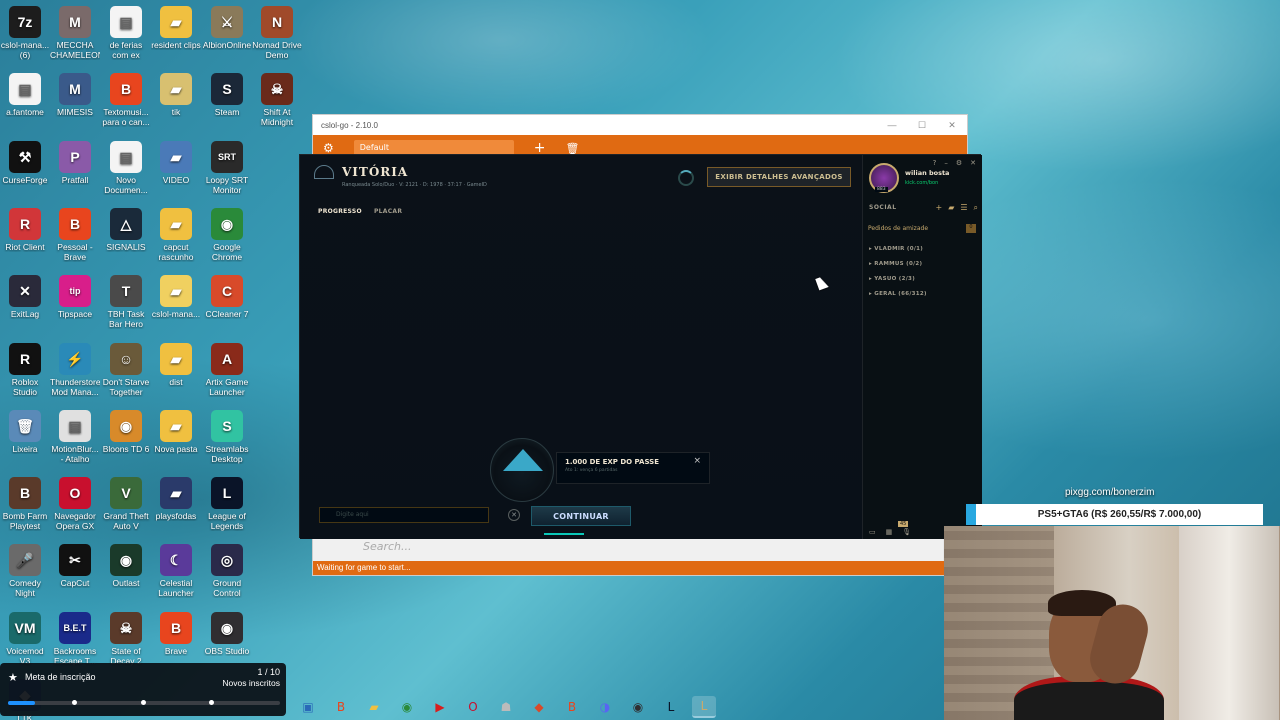 Image resolution: width=1280 pixels, height=720 pixels. Describe the element at coordinates (697, 461) in the screenshot. I see `close-icon: ×` at that location.